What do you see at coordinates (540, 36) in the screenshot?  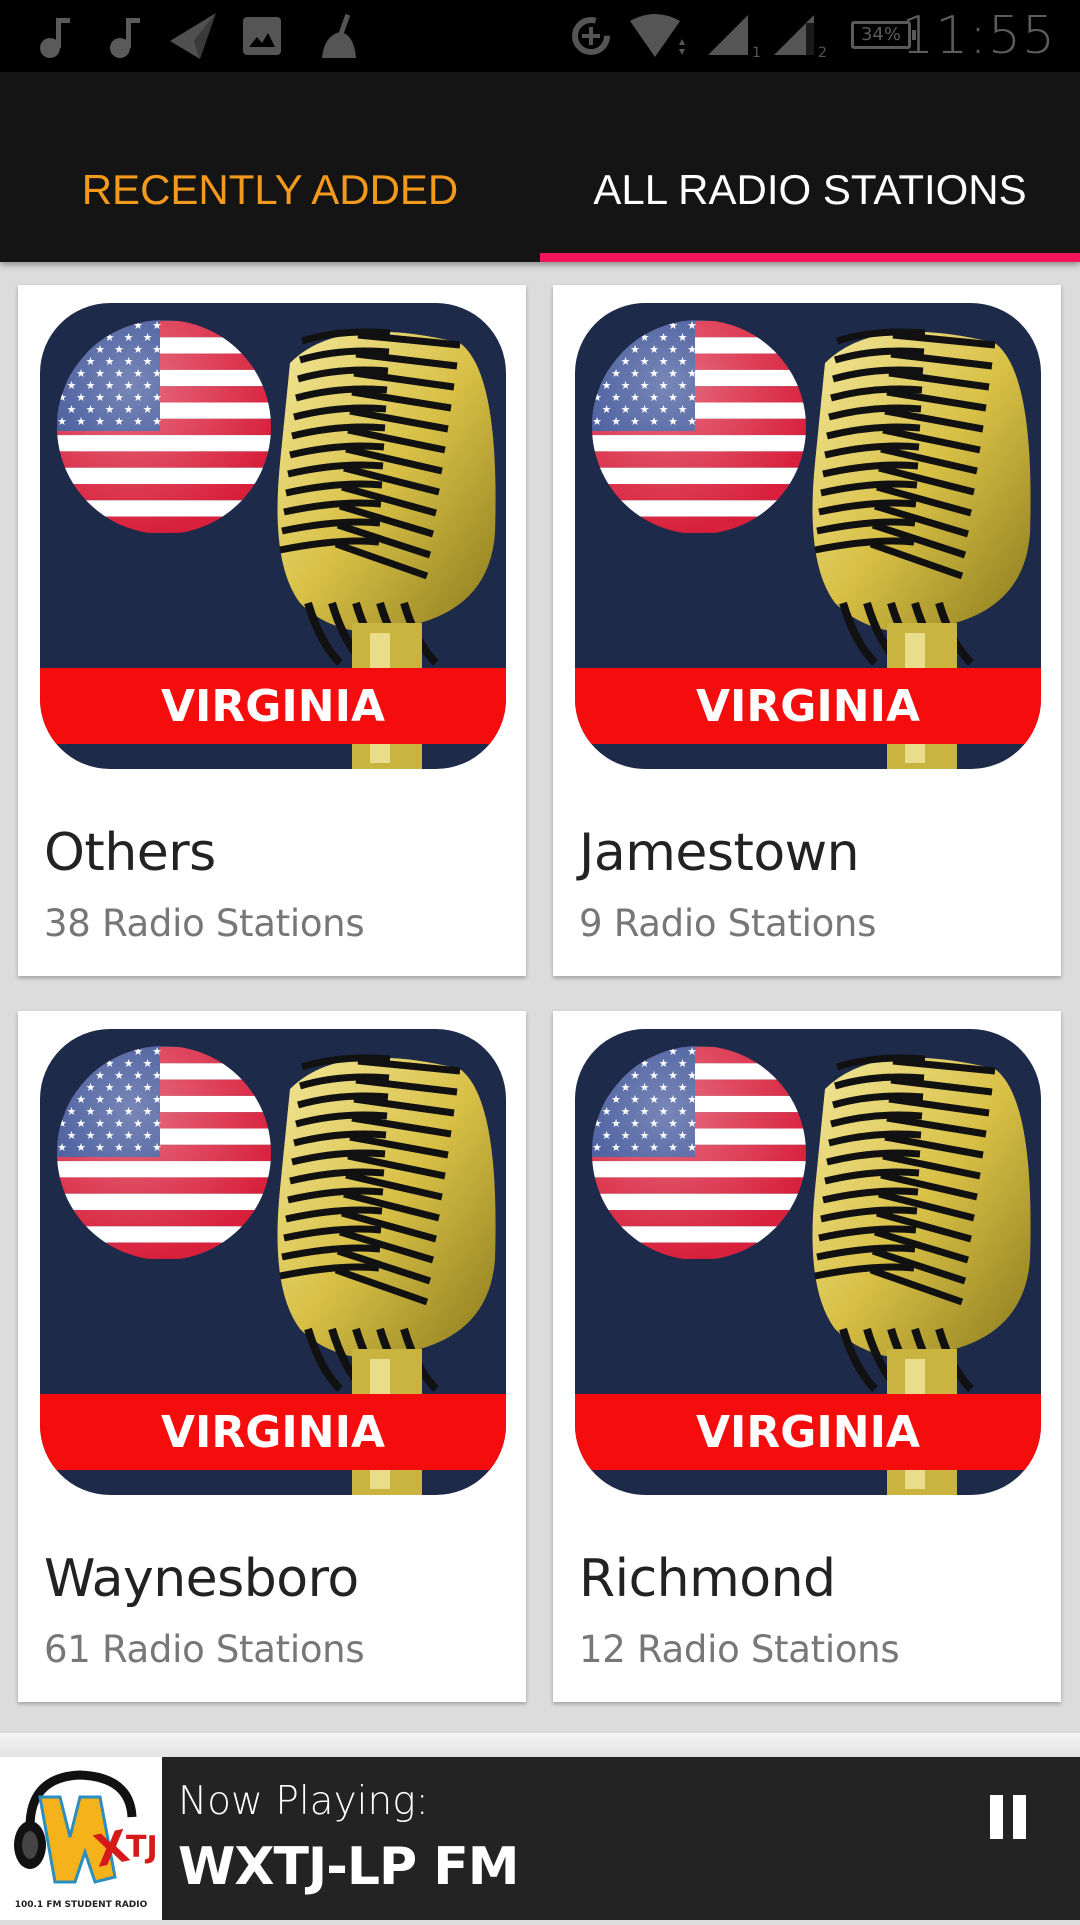 I see `status-bar: 1 2 34% 11:55` at bounding box center [540, 36].